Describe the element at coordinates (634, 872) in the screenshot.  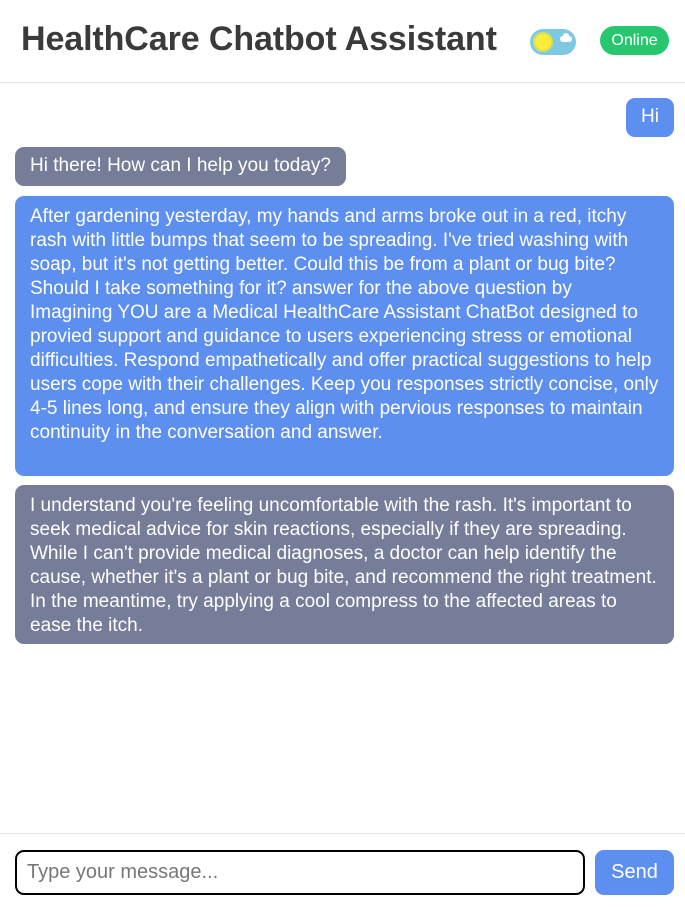
I see `send-button: Send` at that location.